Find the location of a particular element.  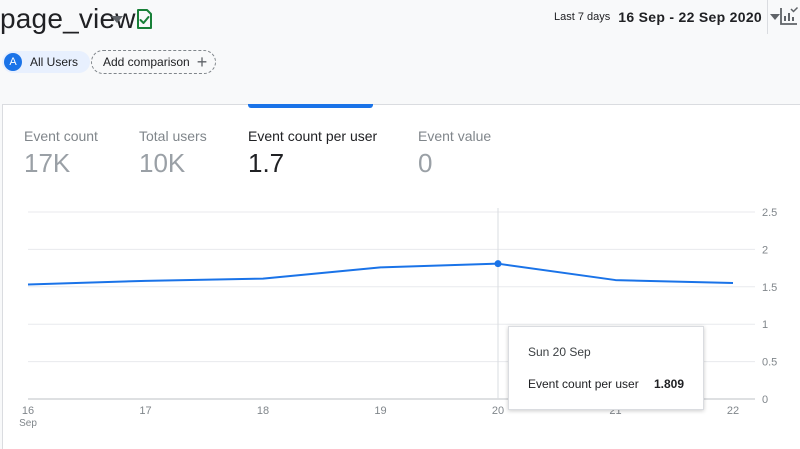

tooltip-value: 1.809 is located at coordinates (668, 384).